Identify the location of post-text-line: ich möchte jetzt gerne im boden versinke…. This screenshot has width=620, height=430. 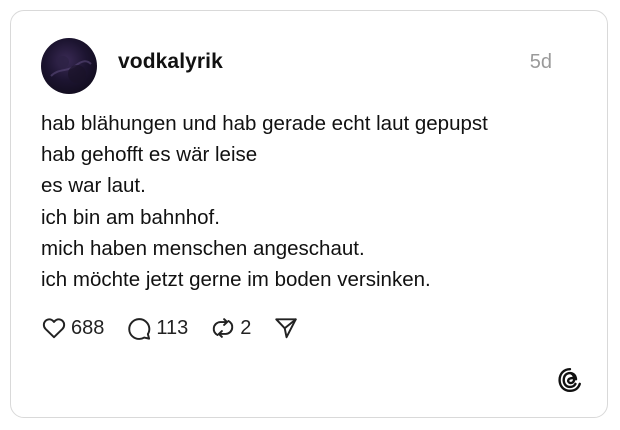
(236, 280).